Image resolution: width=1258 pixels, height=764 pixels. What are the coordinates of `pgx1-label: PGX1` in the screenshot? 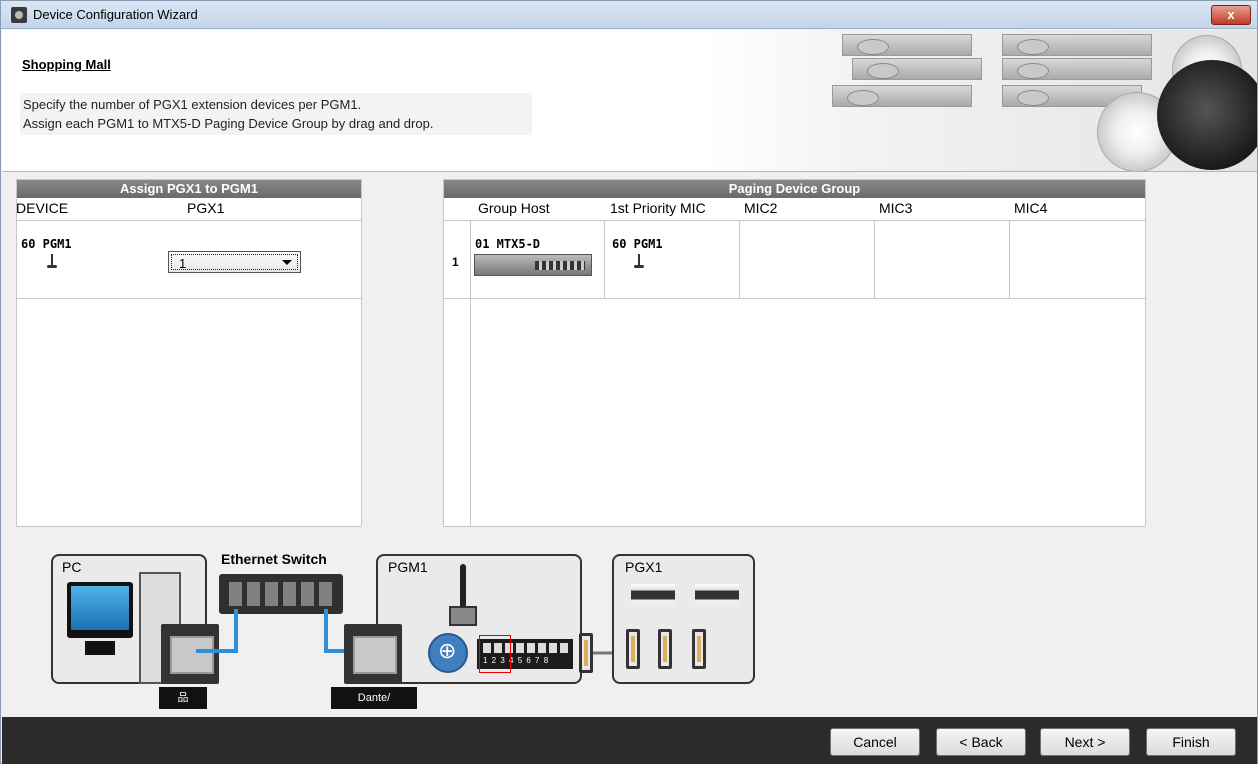 It's located at (644, 567).